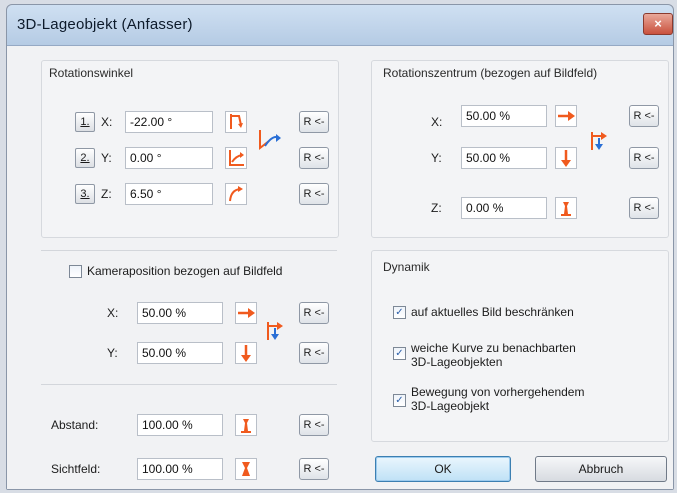  Describe the element at coordinates (112, 353) in the screenshot. I see `camera-y-label: Y:` at that location.